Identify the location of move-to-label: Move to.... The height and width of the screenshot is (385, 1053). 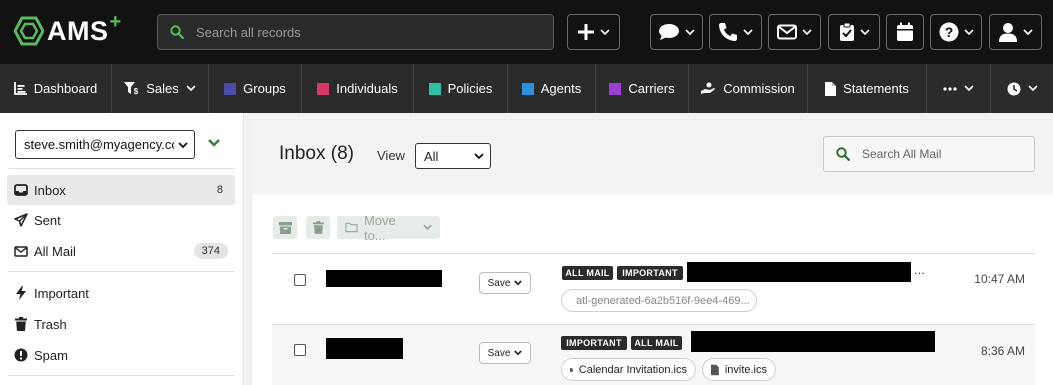
(379, 227).